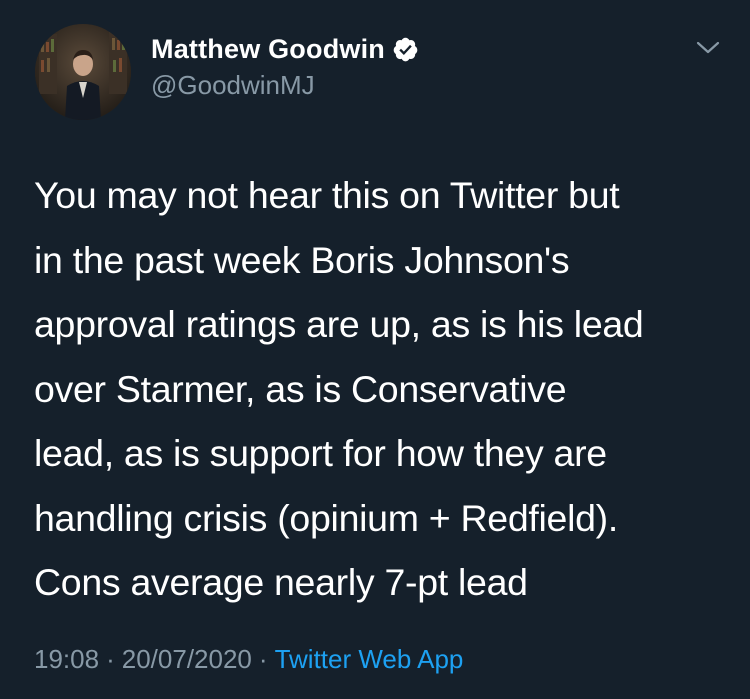  Describe the element at coordinates (369, 659) in the screenshot. I see `tweet-source-link: Twitter Web App` at that location.